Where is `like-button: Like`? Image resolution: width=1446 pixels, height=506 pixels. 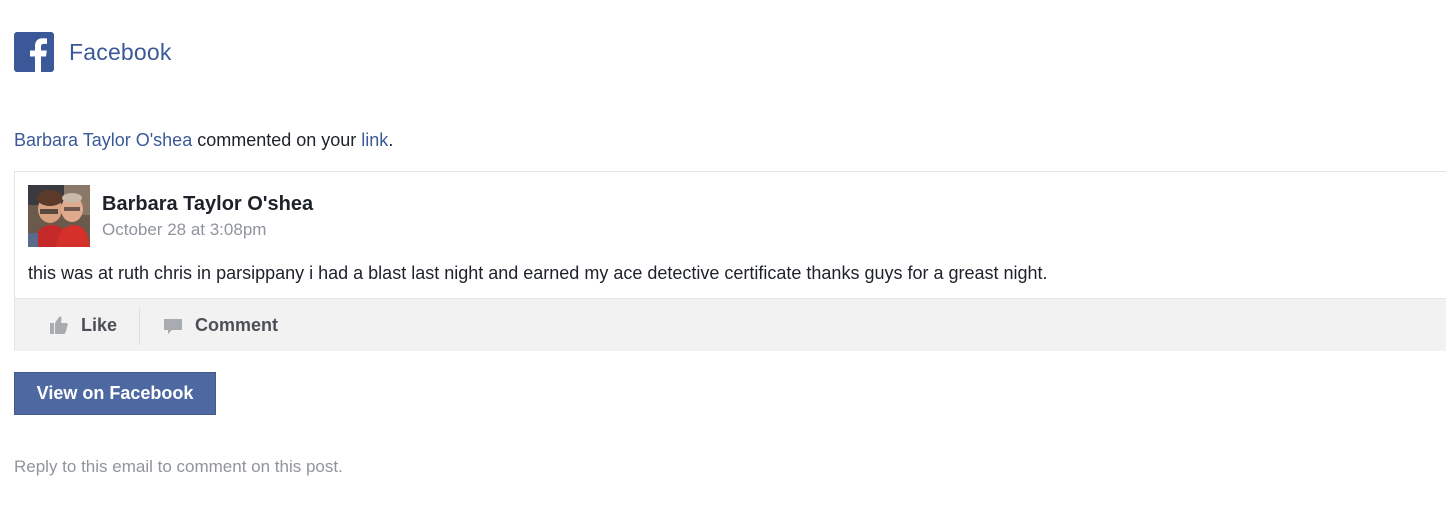 like-button: Like is located at coordinates (83, 325).